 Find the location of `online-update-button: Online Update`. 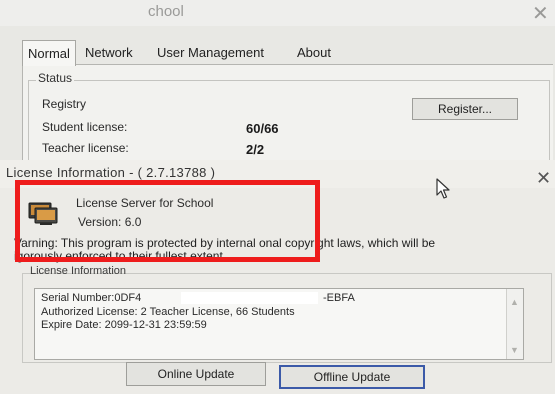

online-update-button: Online Update is located at coordinates (196, 374).